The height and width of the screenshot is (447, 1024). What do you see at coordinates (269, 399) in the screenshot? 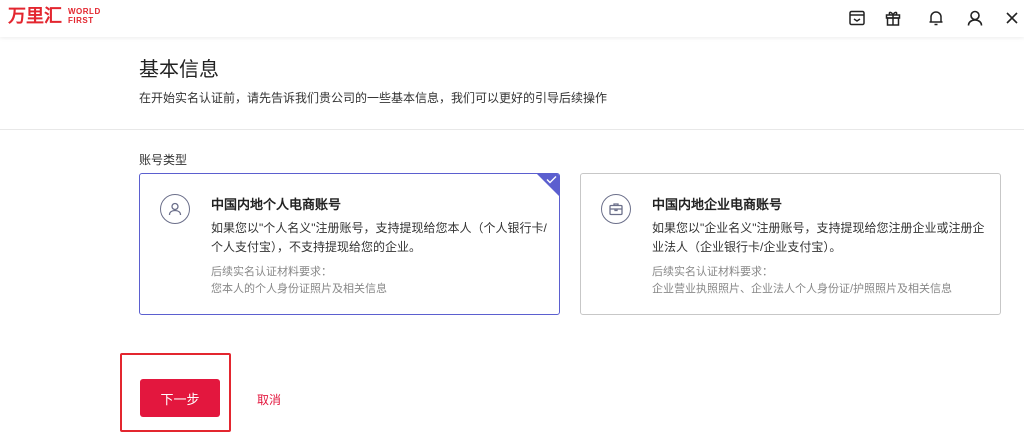
I see `cancel-link: 取消` at bounding box center [269, 399].